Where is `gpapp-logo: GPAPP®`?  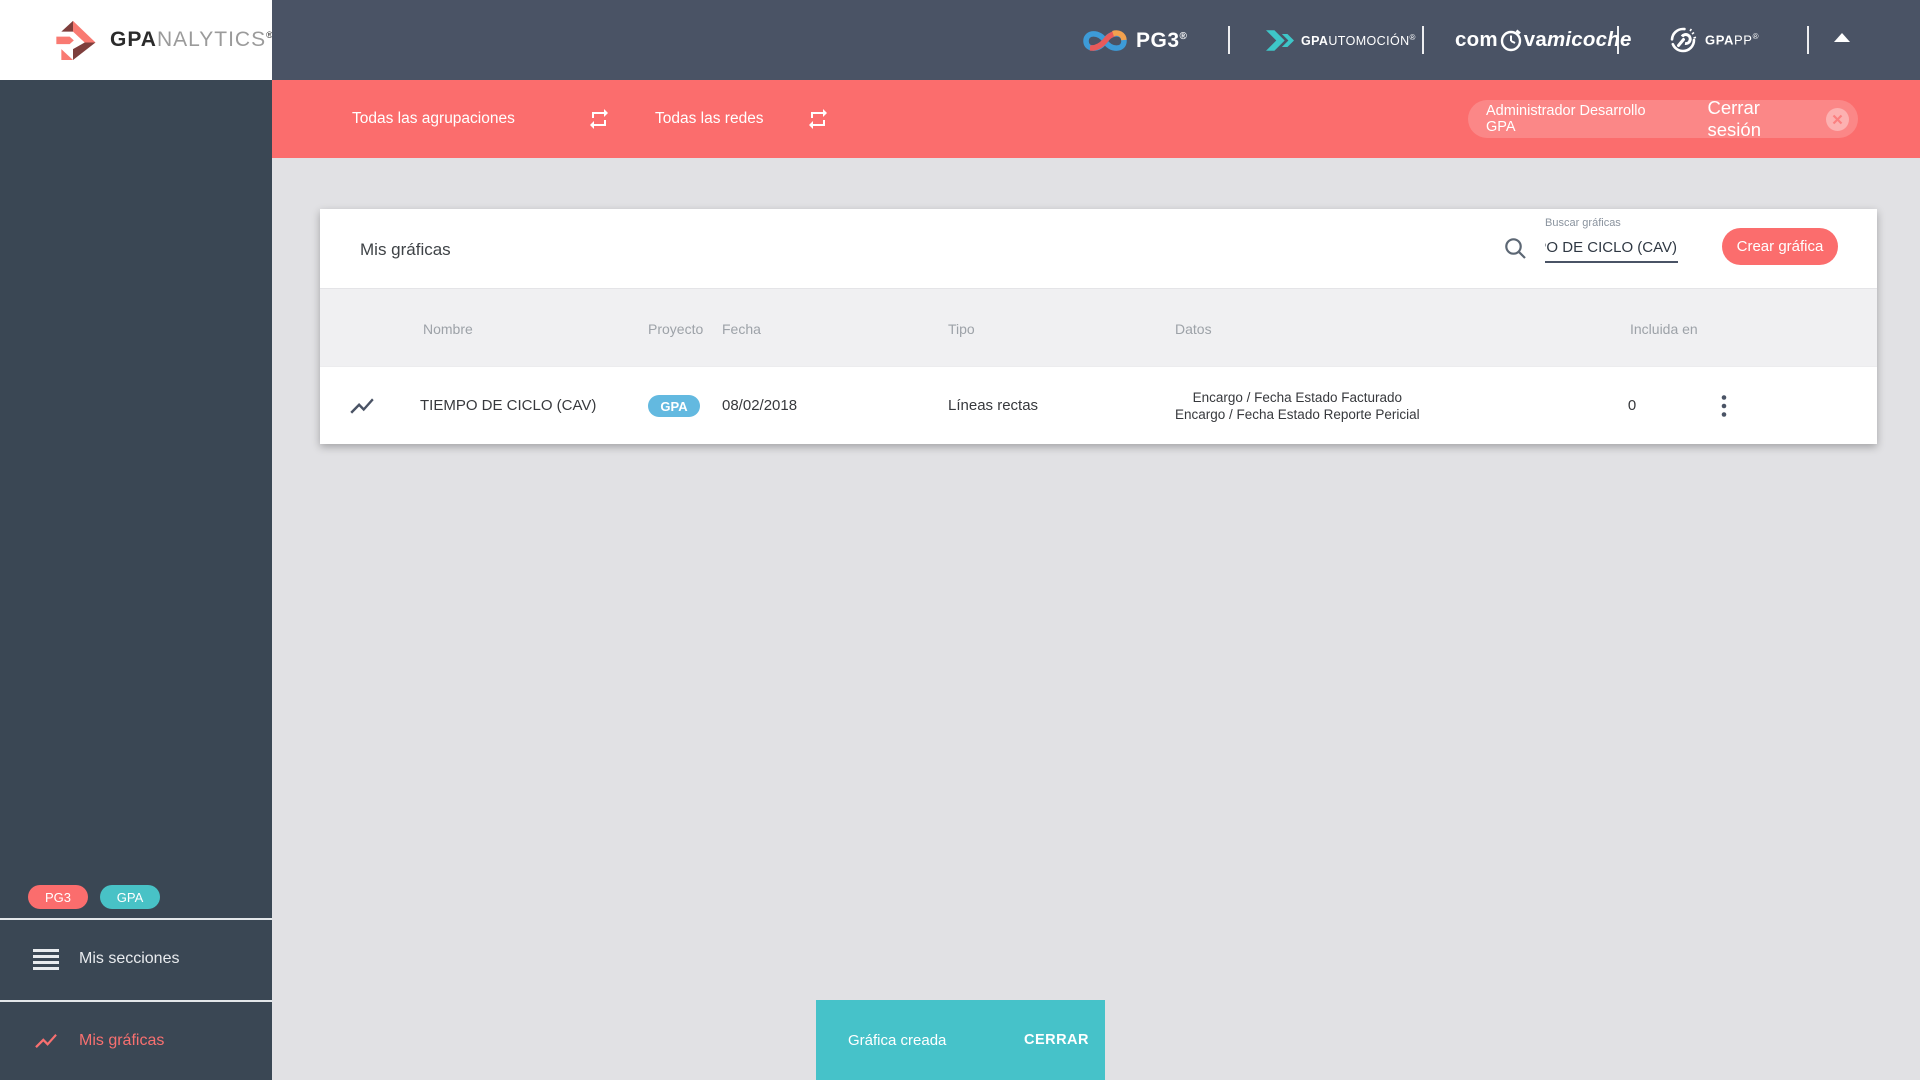 gpapp-logo: GPAPP® is located at coordinates (1713, 40).